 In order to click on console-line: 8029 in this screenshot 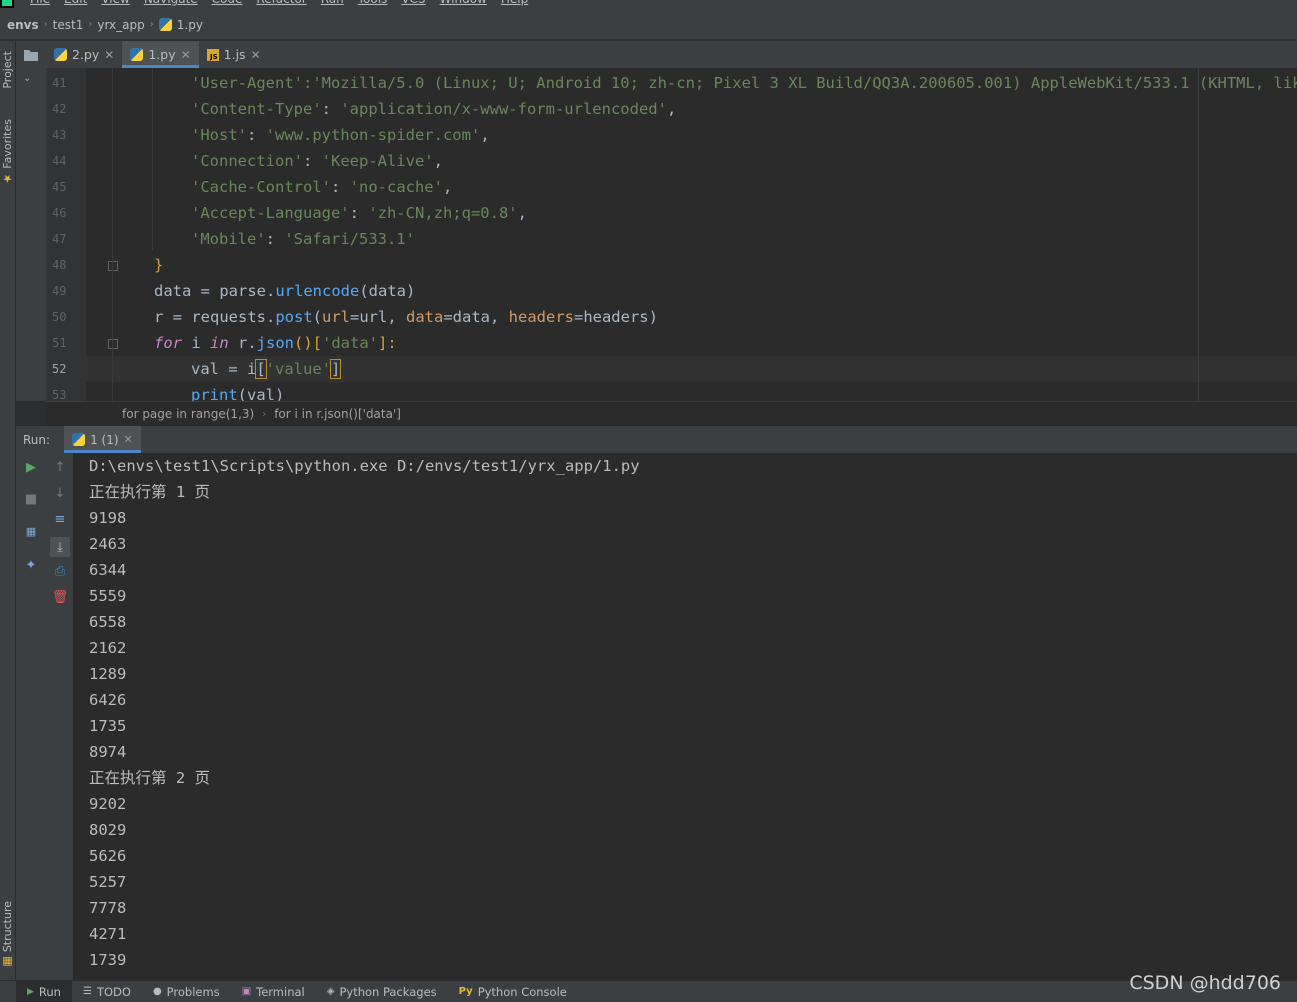, I will do `click(108, 830)`.